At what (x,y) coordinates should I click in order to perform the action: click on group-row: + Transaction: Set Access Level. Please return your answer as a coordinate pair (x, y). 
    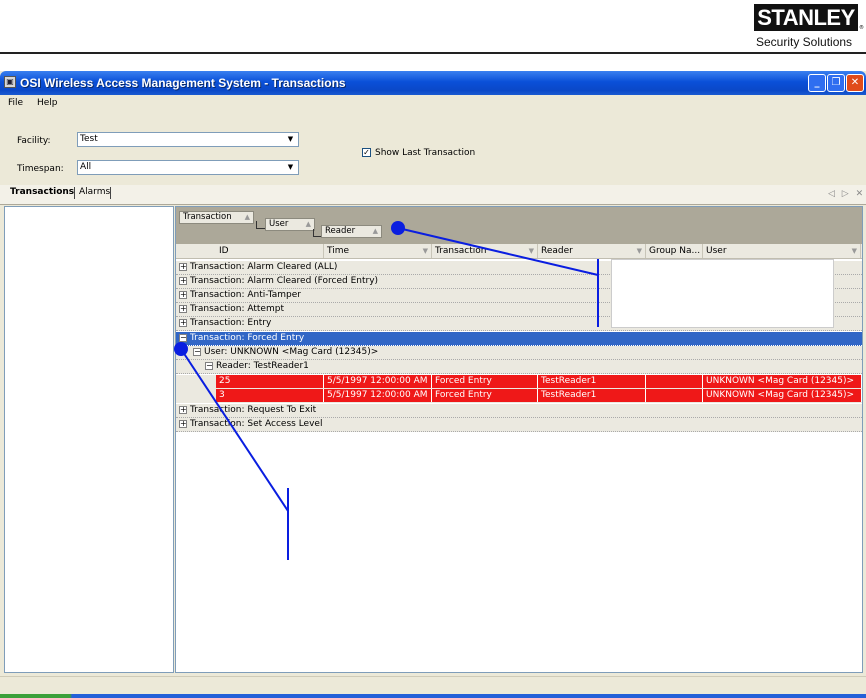
    Looking at the image, I should click on (519, 425).